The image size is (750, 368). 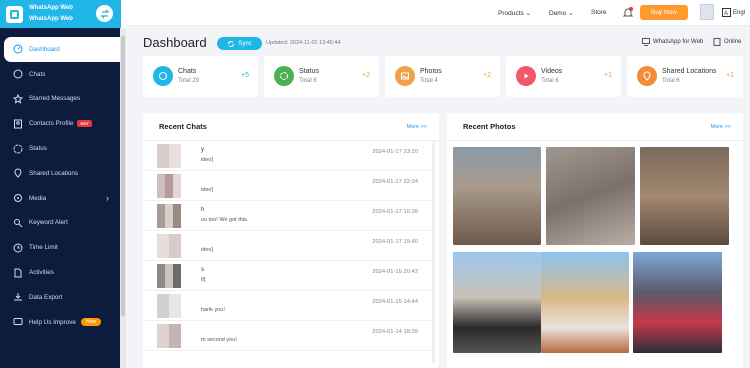 I want to click on products-menu: Products ⌄, so click(x=514, y=13).